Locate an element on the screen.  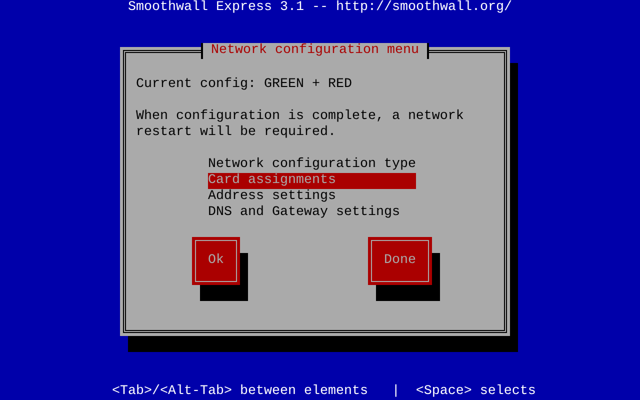
menu-item: DNS and Gateway settings is located at coordinates (312, 213).